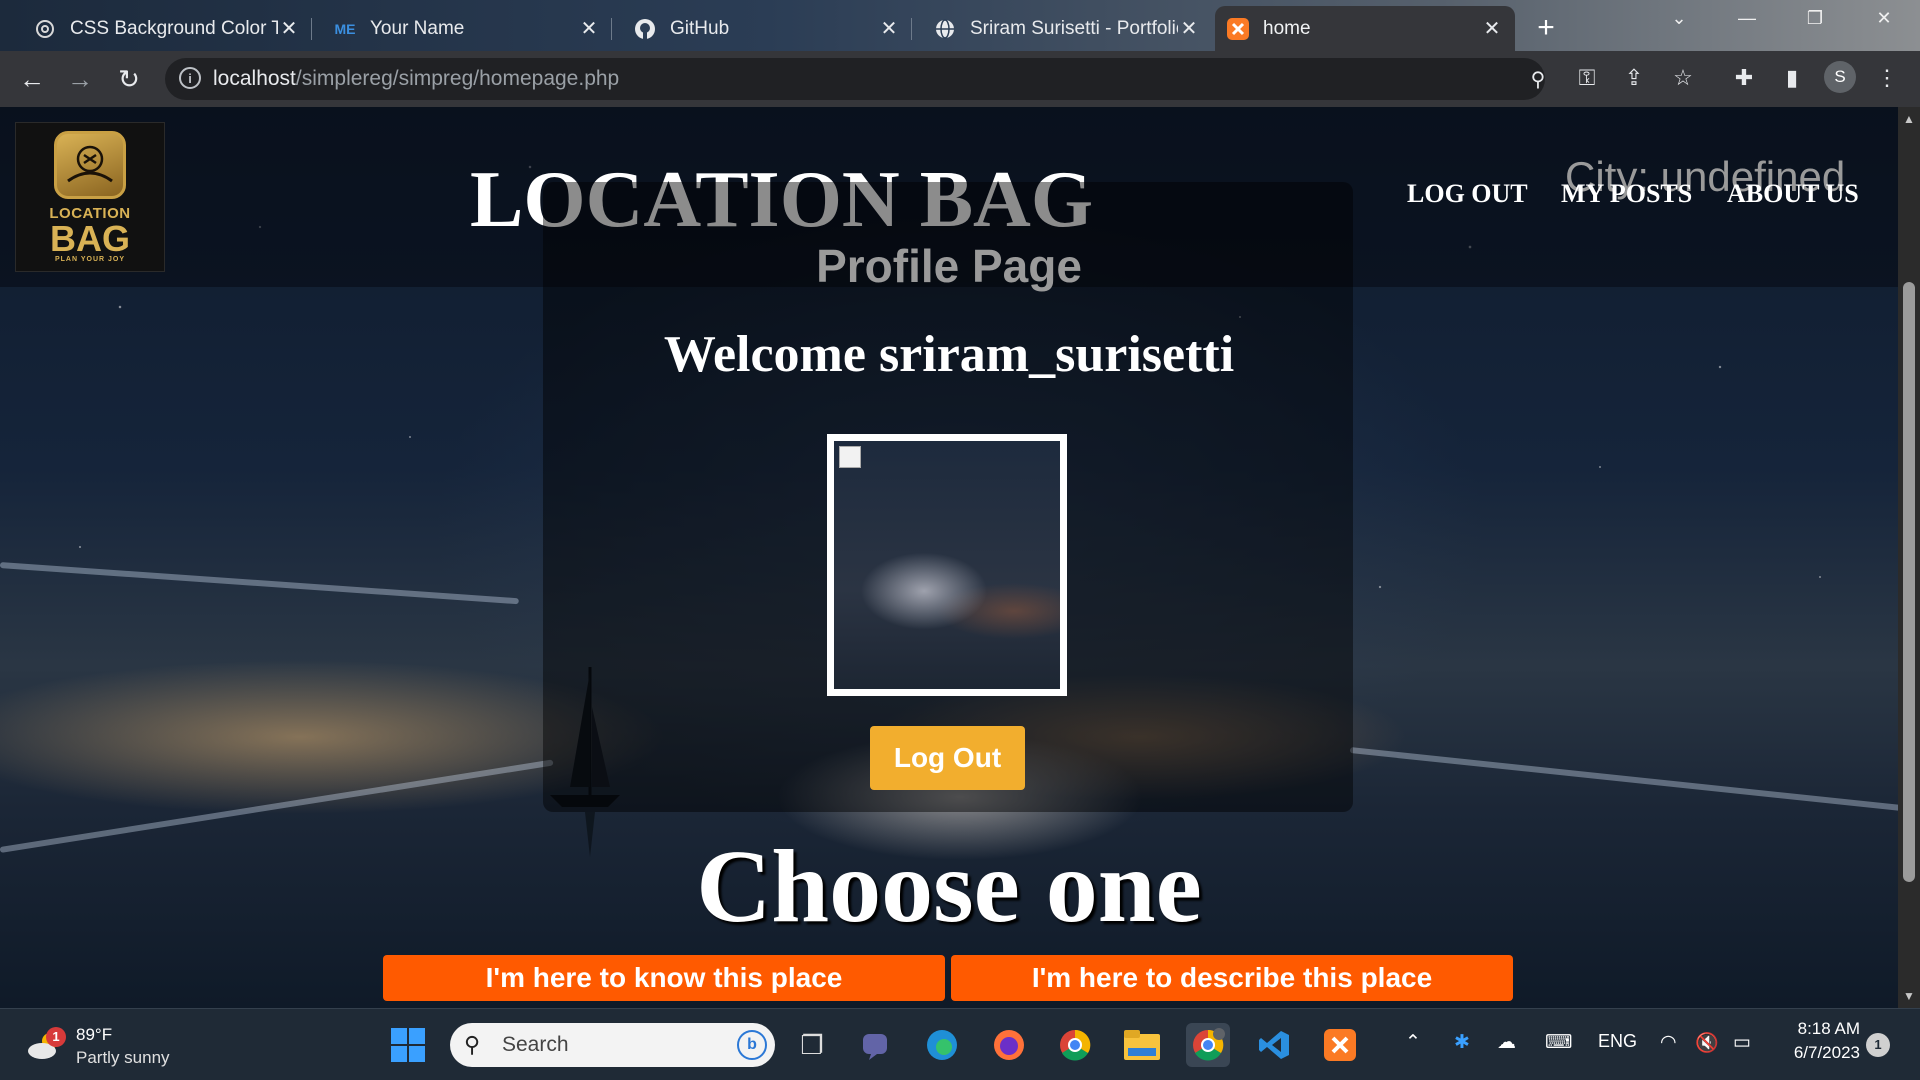  I want to click on time-text: 8:18 AM, so click(1828, 1028).